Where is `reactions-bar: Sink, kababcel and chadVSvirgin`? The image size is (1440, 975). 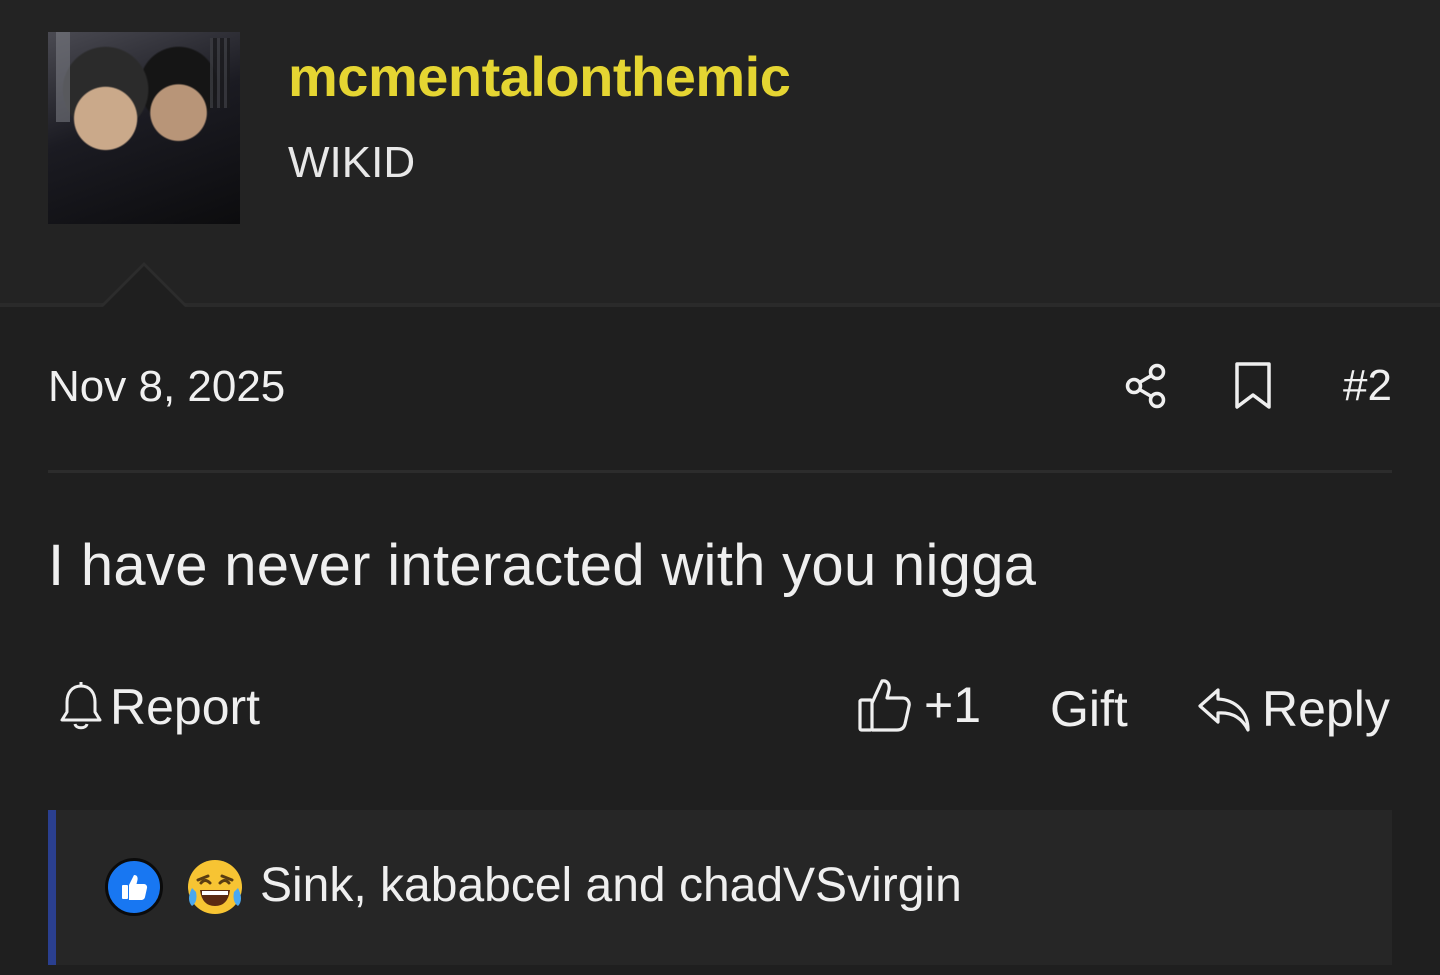
reactions-bar: Sink, kababcel and chadVSvirgin is located at coordinates (720, 887).